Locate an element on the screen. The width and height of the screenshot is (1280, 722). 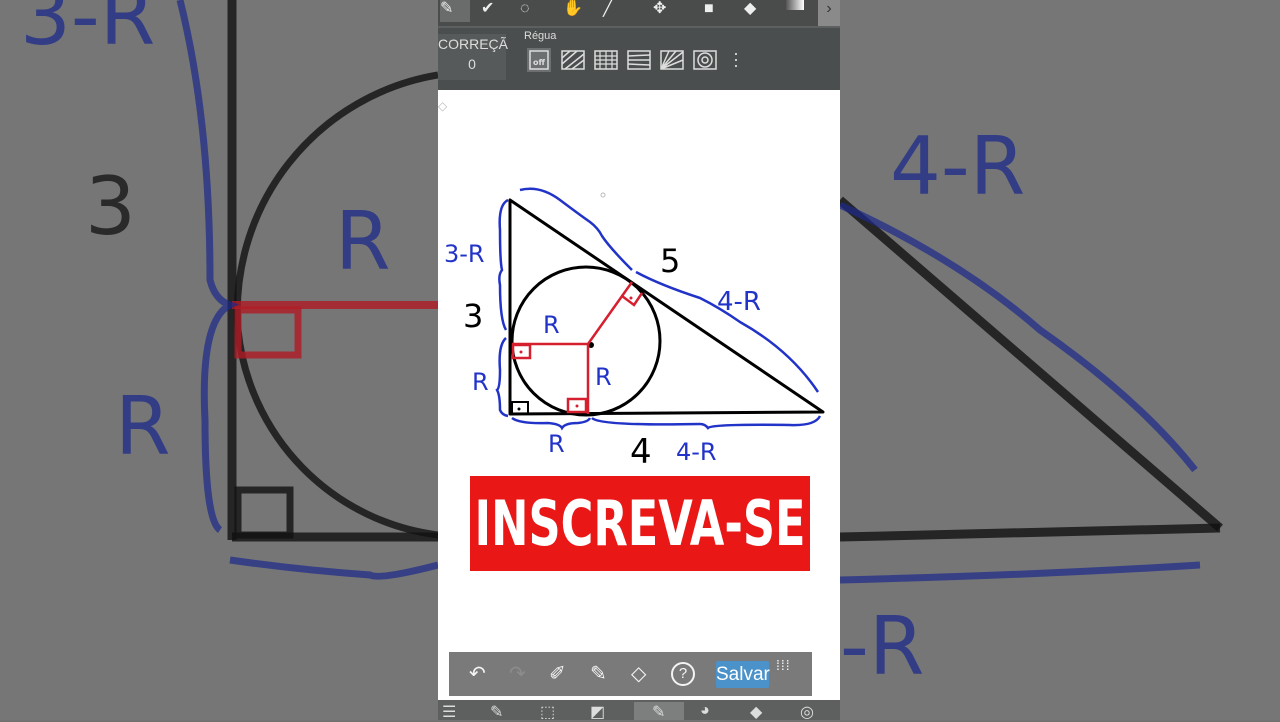
ruler-toolbar: CORREÇÃ 0 Régua off · · · is located at coordinates (639, 59).